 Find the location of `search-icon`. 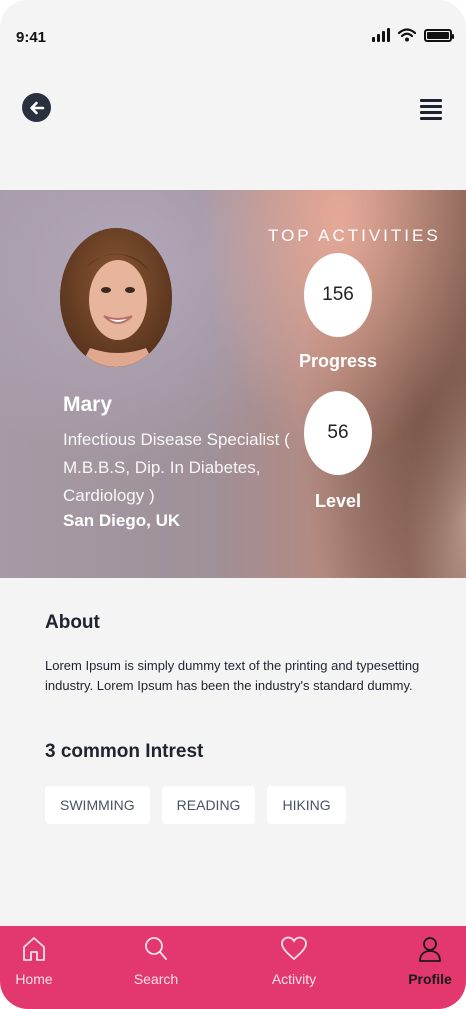

search-icon is located at coordinates (156, 948).